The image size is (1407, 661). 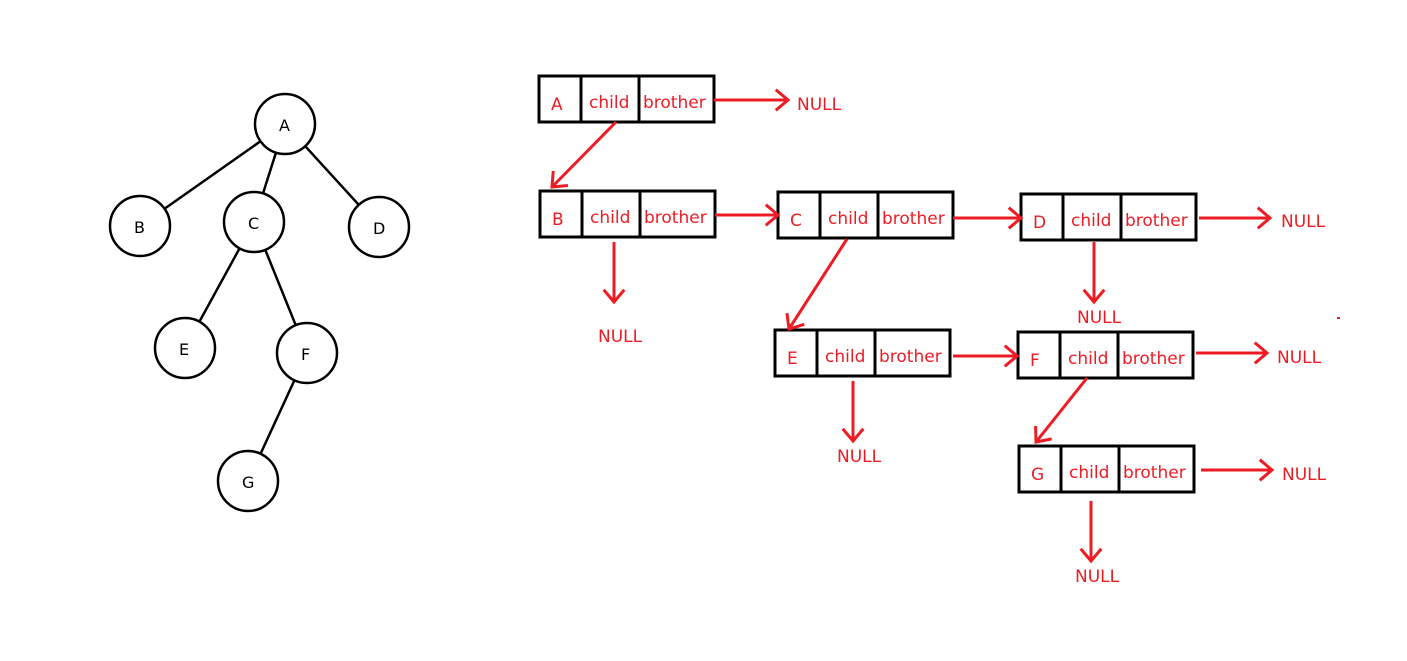 What do you see at coordinates (558, 220) in the screenshot?
I see `record-label: B` at bounding box center [558, 220].